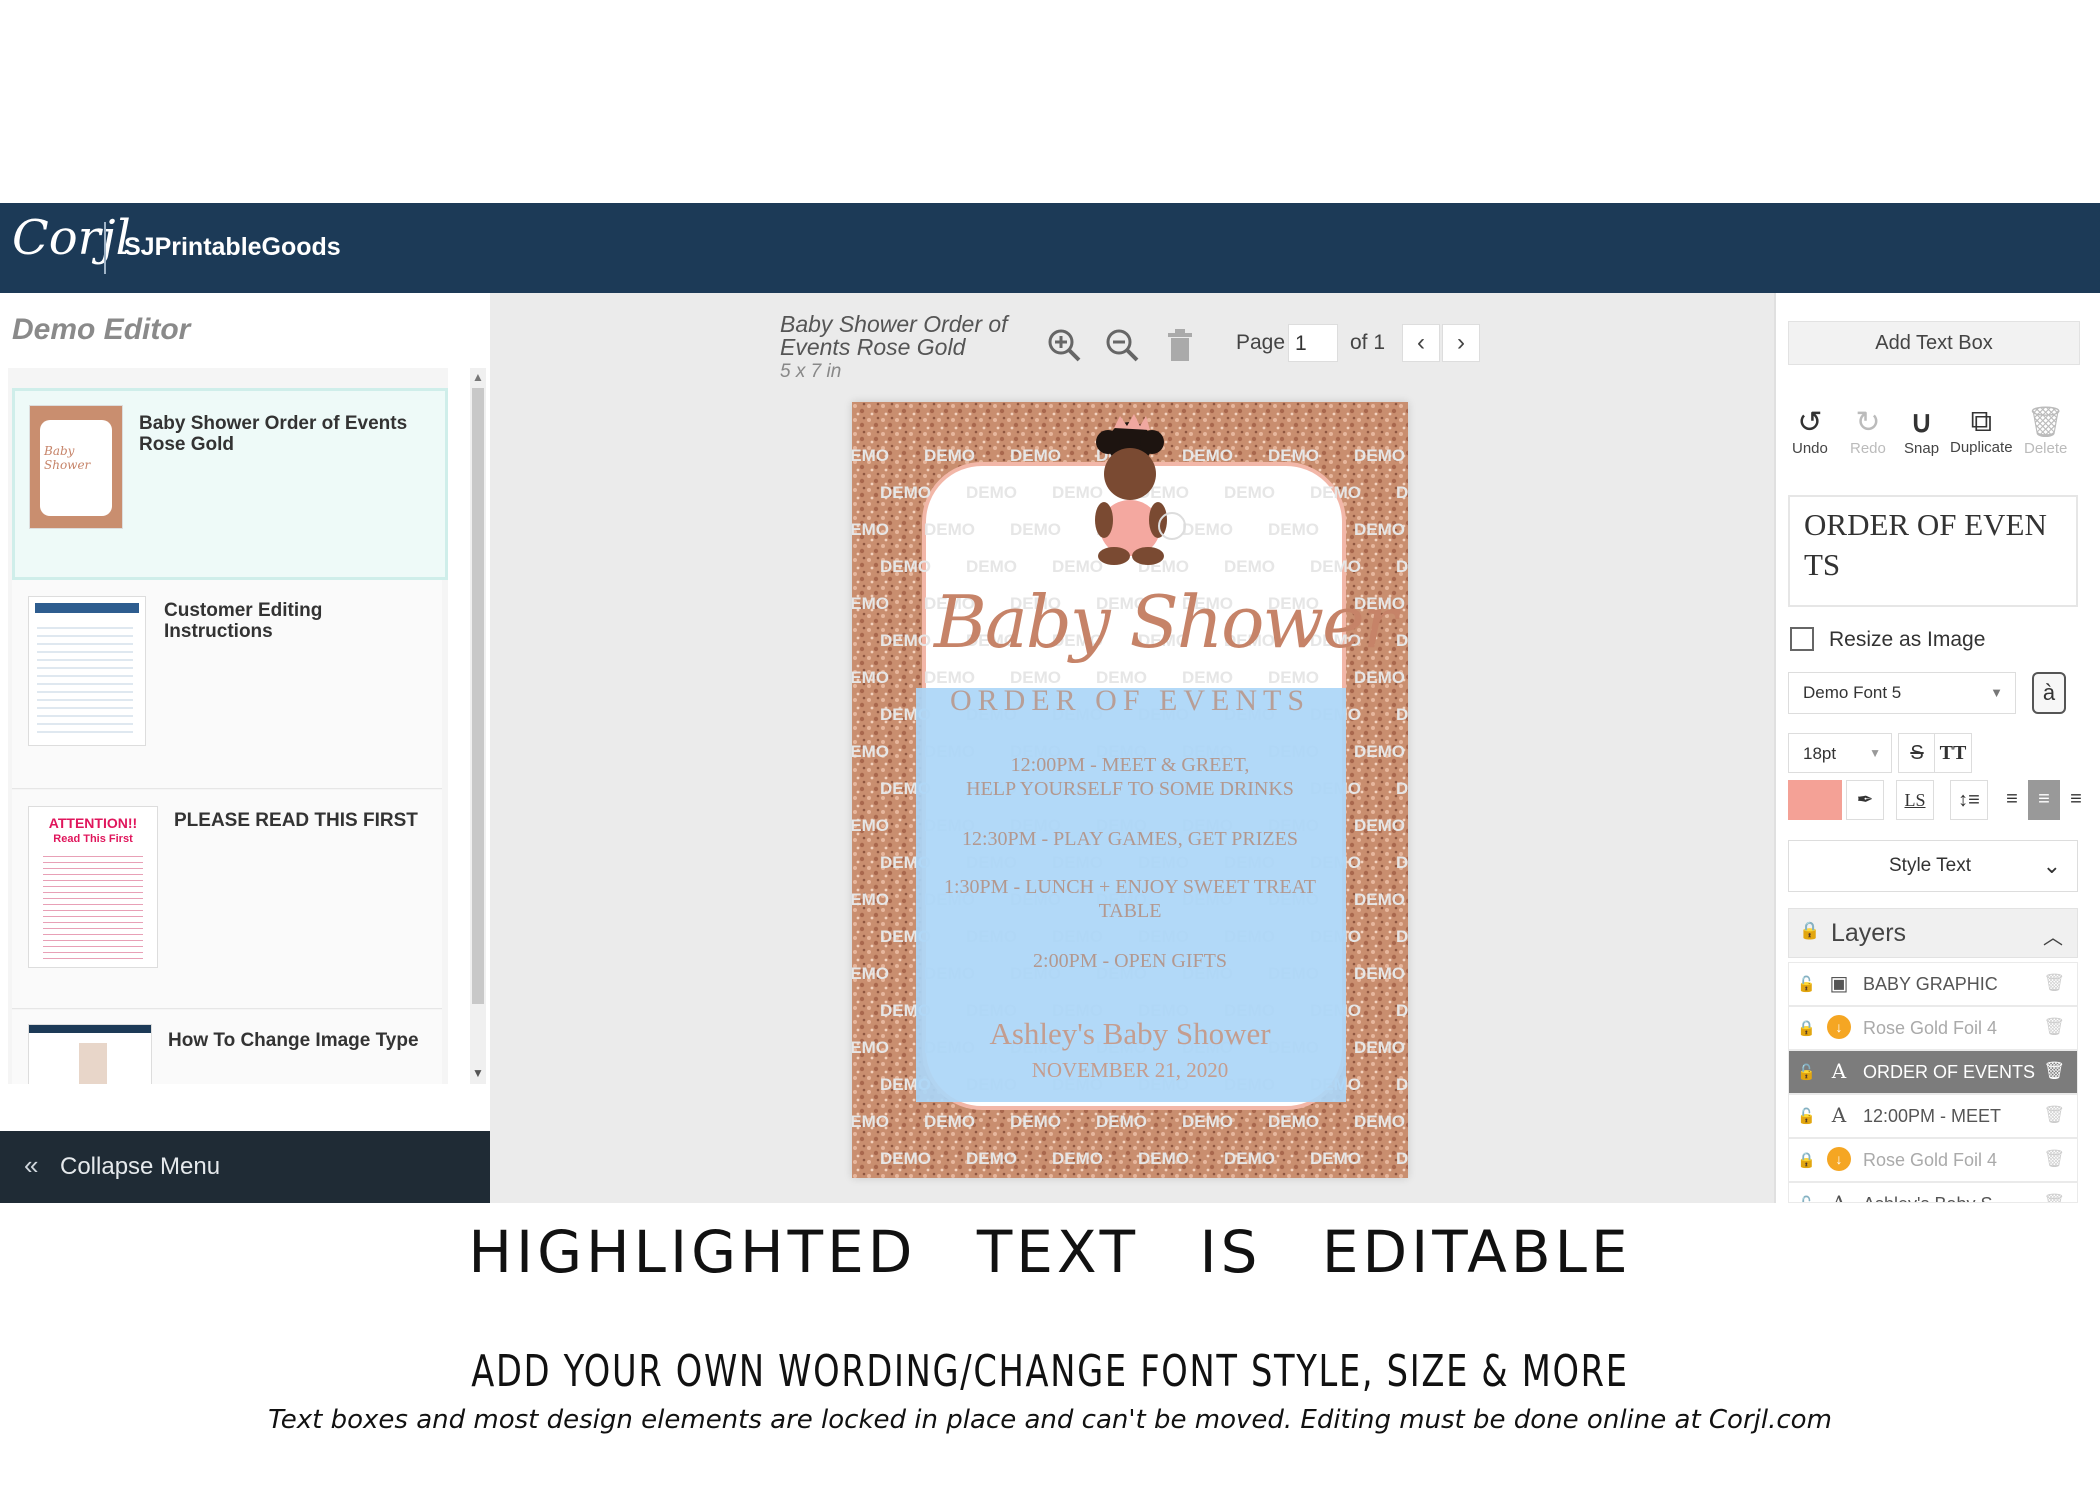  What do you see at coordinates (2044, 800) in the screenshot?
I see `align-center-button: ≡` at bounding box center [2044, 800].